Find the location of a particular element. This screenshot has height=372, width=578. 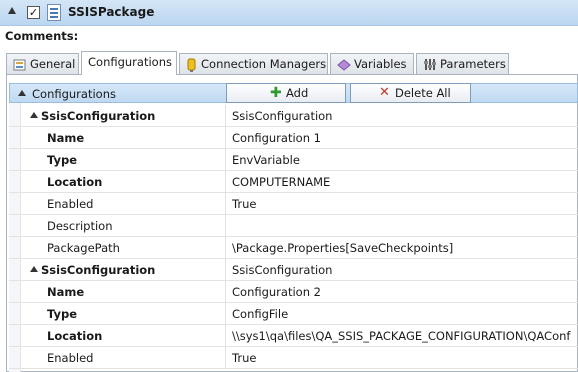

package-icon is located at coordinates (54, 12).